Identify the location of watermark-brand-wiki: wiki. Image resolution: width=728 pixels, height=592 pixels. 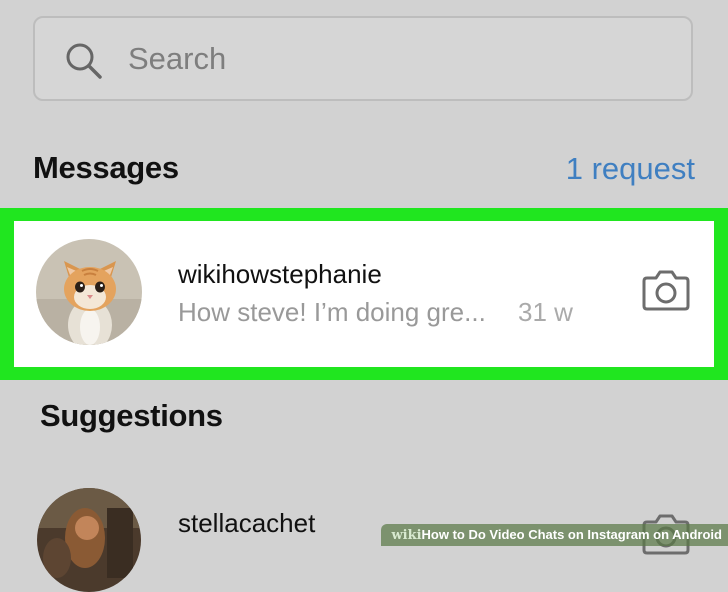
(406, 535).